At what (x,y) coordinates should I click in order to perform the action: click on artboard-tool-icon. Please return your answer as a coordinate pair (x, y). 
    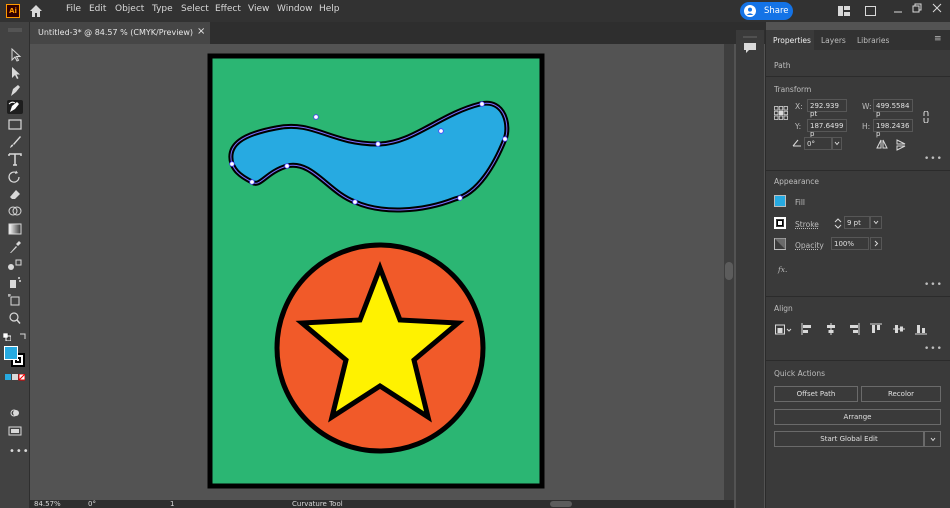
    Looking at the image, I should click on (15, 300).